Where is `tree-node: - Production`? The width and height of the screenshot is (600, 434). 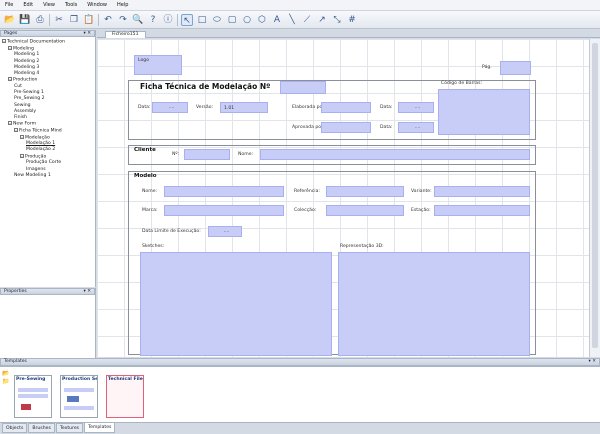 tree-node: - Production is located at coordinates (47, 80).